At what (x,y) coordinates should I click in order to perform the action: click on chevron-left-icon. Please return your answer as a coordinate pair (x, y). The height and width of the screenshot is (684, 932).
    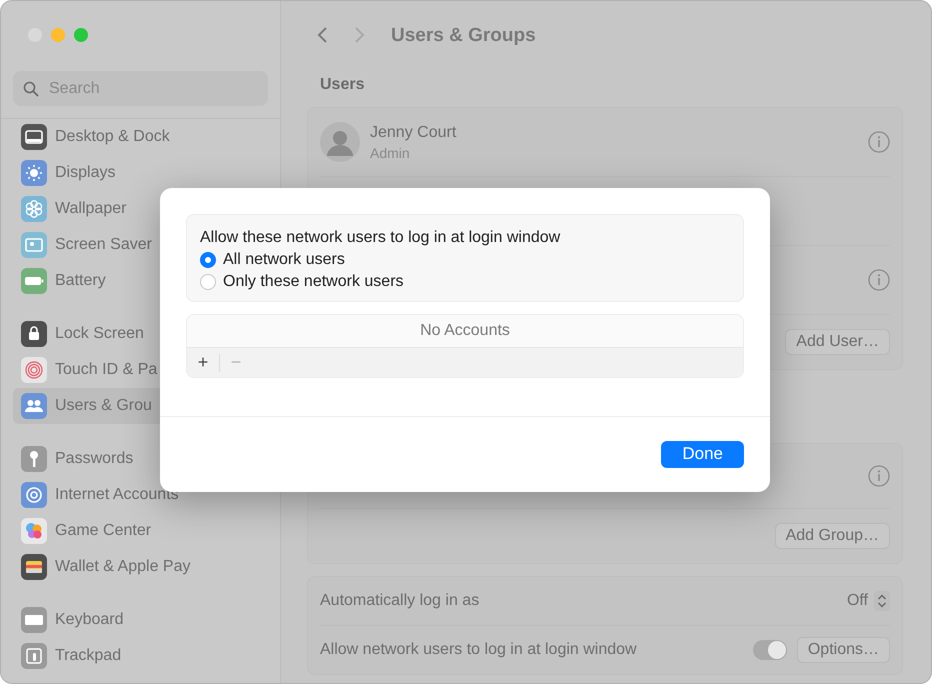
    Looking at the image, I should click on (322, 35).